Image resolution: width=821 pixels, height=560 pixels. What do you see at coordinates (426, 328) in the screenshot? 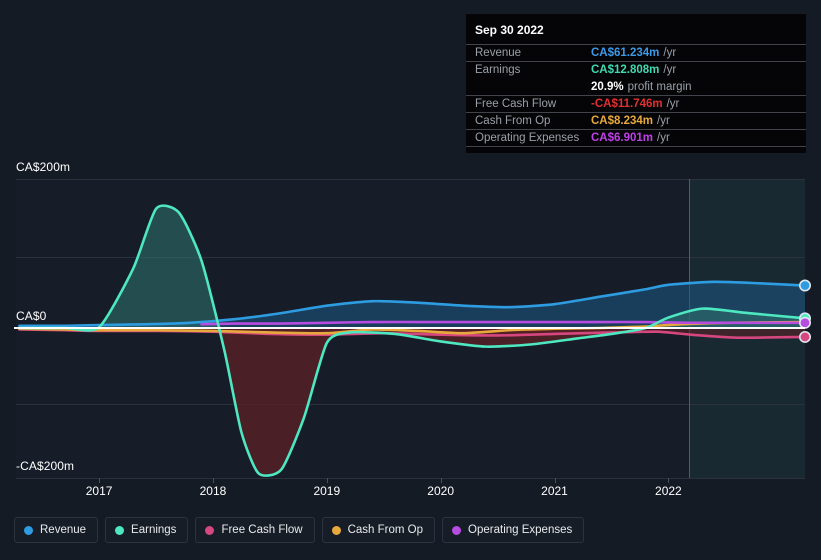
I see `zero-axis-line` at bounding box center [426, 328].